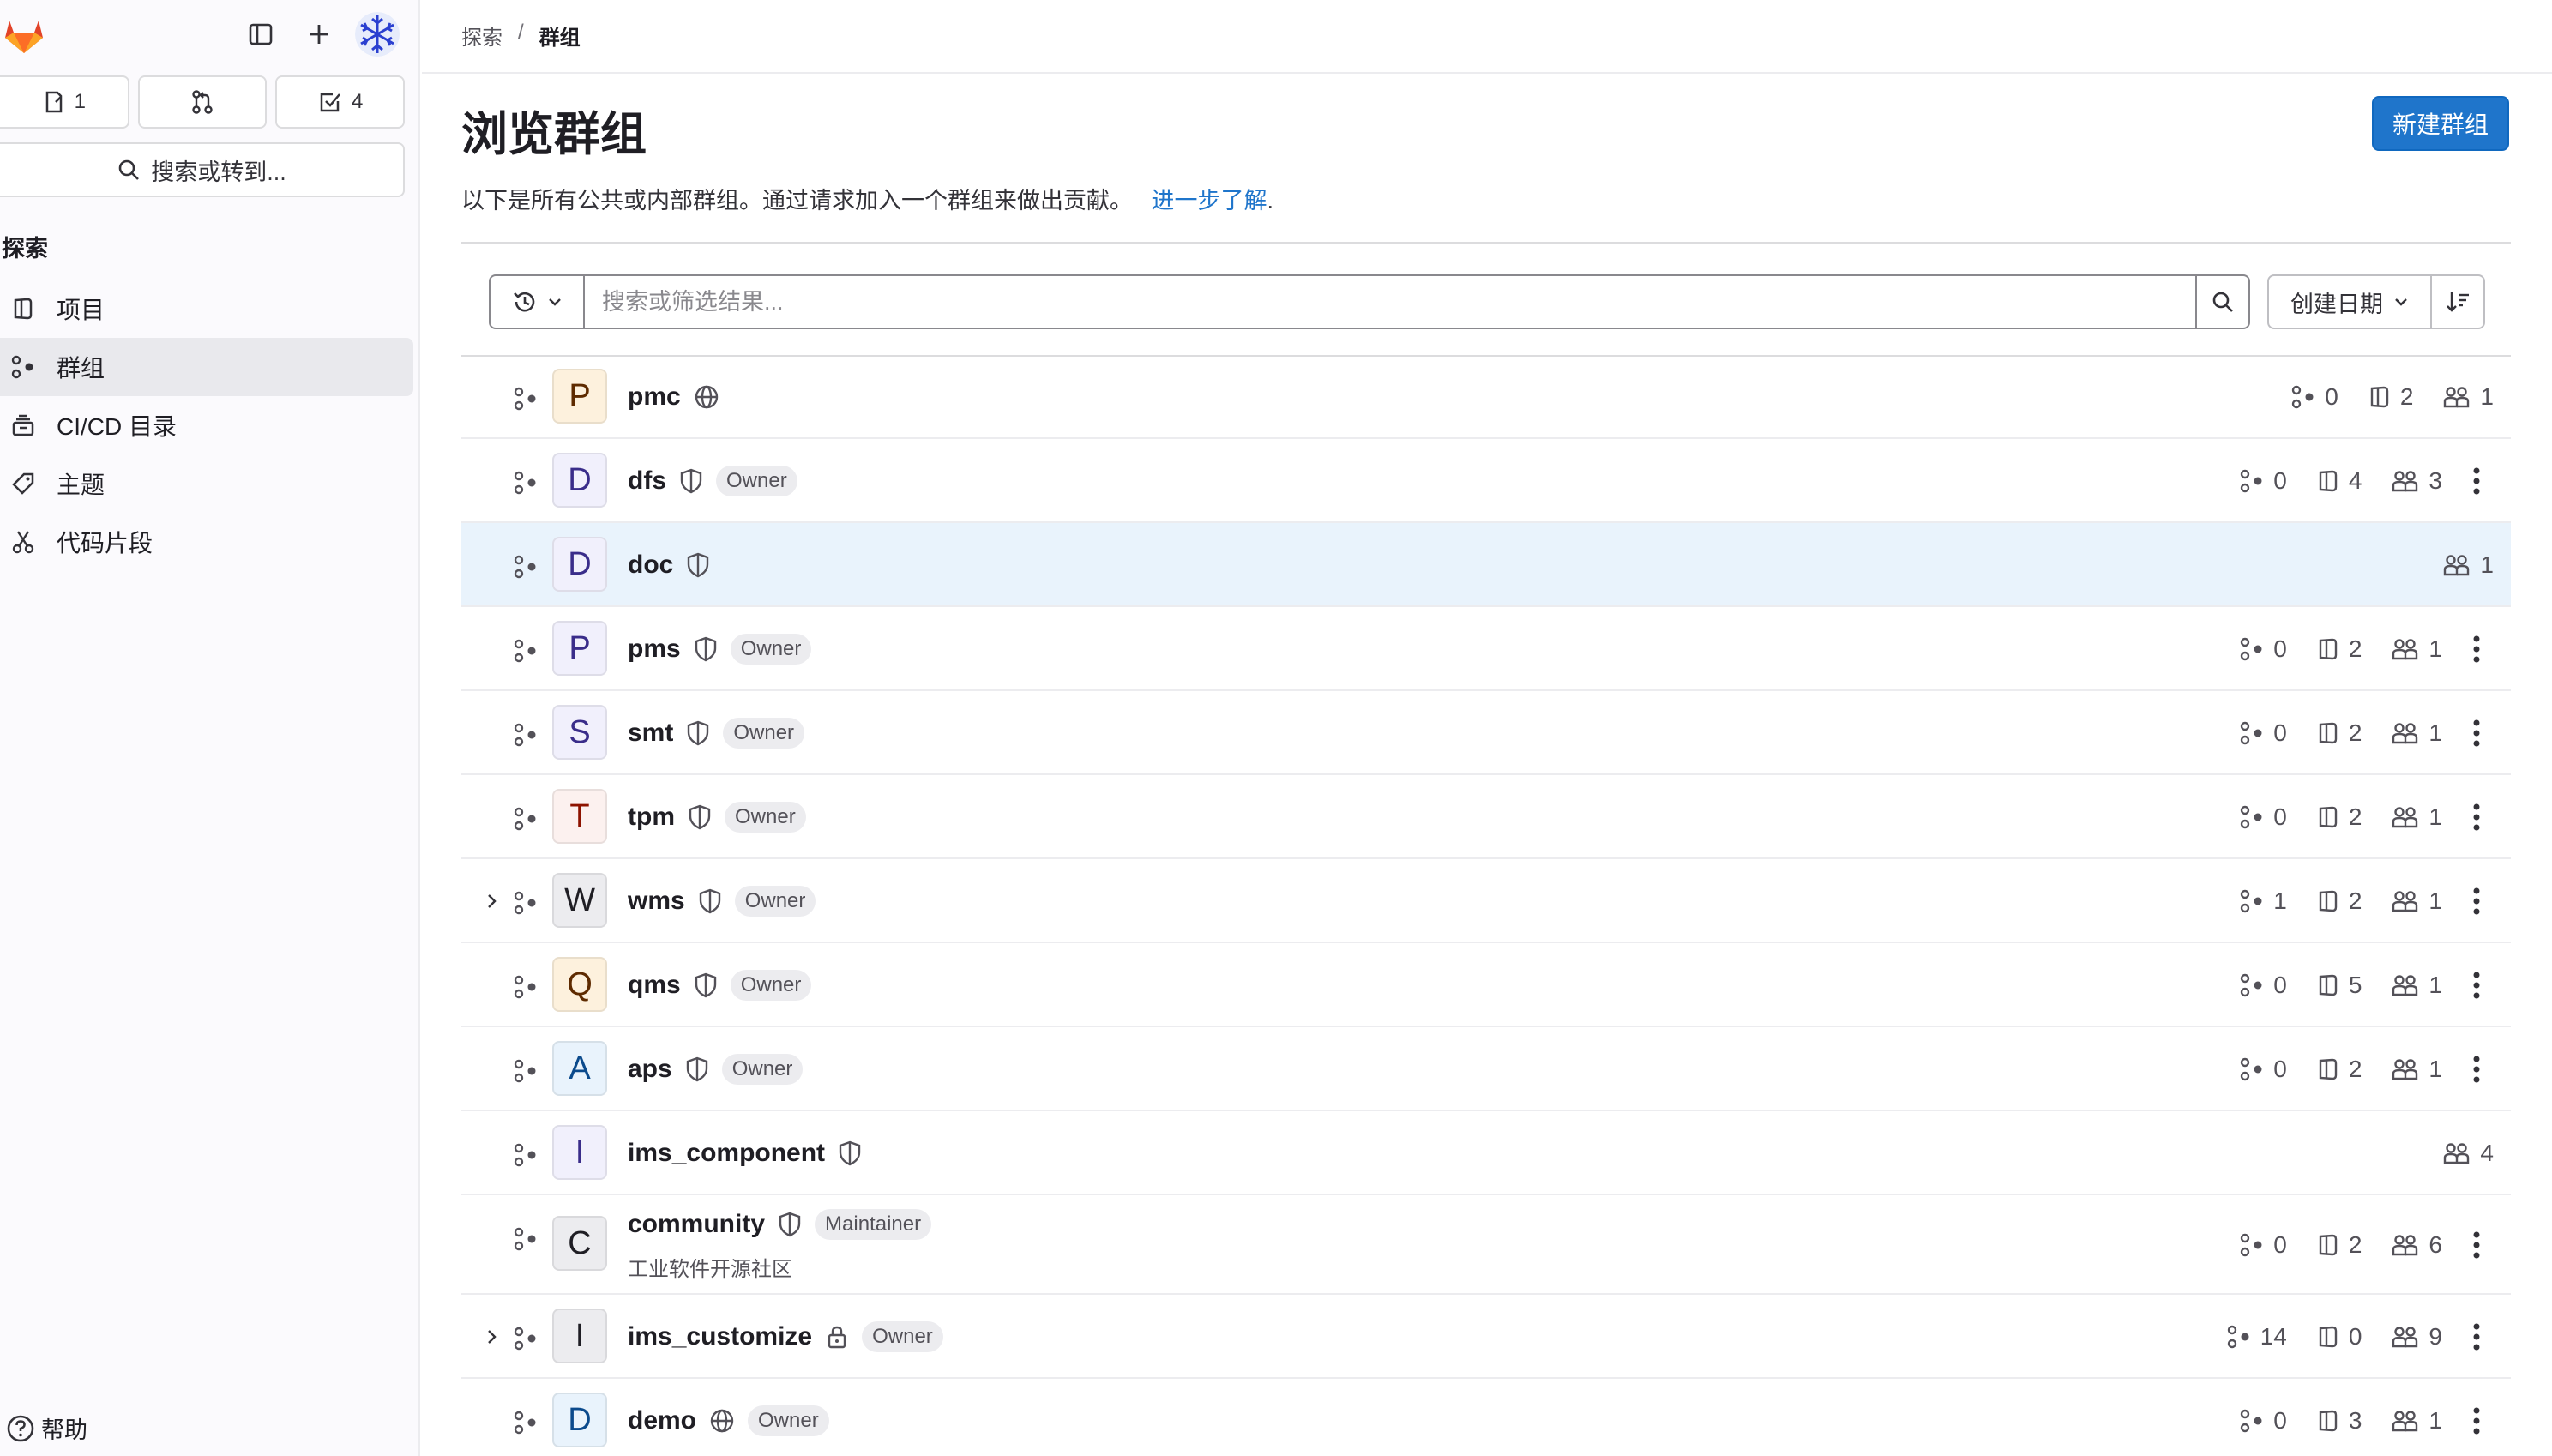 The width and height of the screenshot is (2552, 1456). What do you see at coordinates (207, 367) in the screenshot?
I see `sidebar-item-groups: 群组` at bounding box center [207, 367].